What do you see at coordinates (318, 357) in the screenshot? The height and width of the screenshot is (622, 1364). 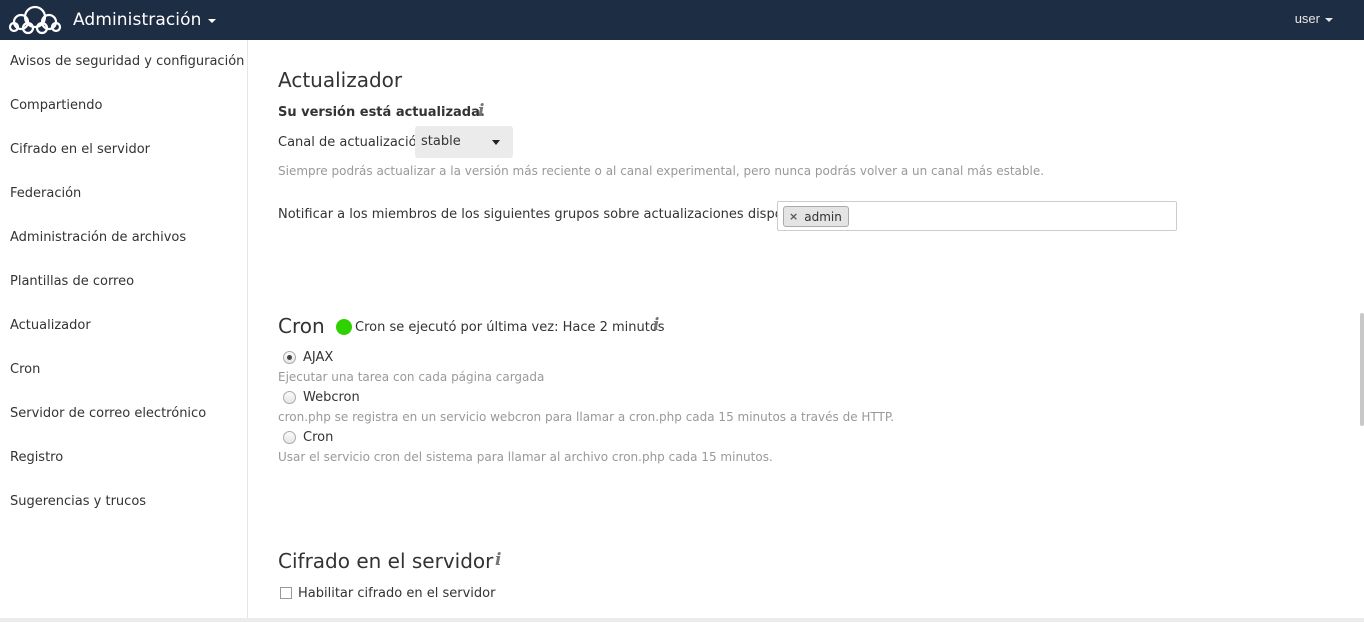 I see `cron-ajax-label: AJAX` at bounding box center [318, 357].